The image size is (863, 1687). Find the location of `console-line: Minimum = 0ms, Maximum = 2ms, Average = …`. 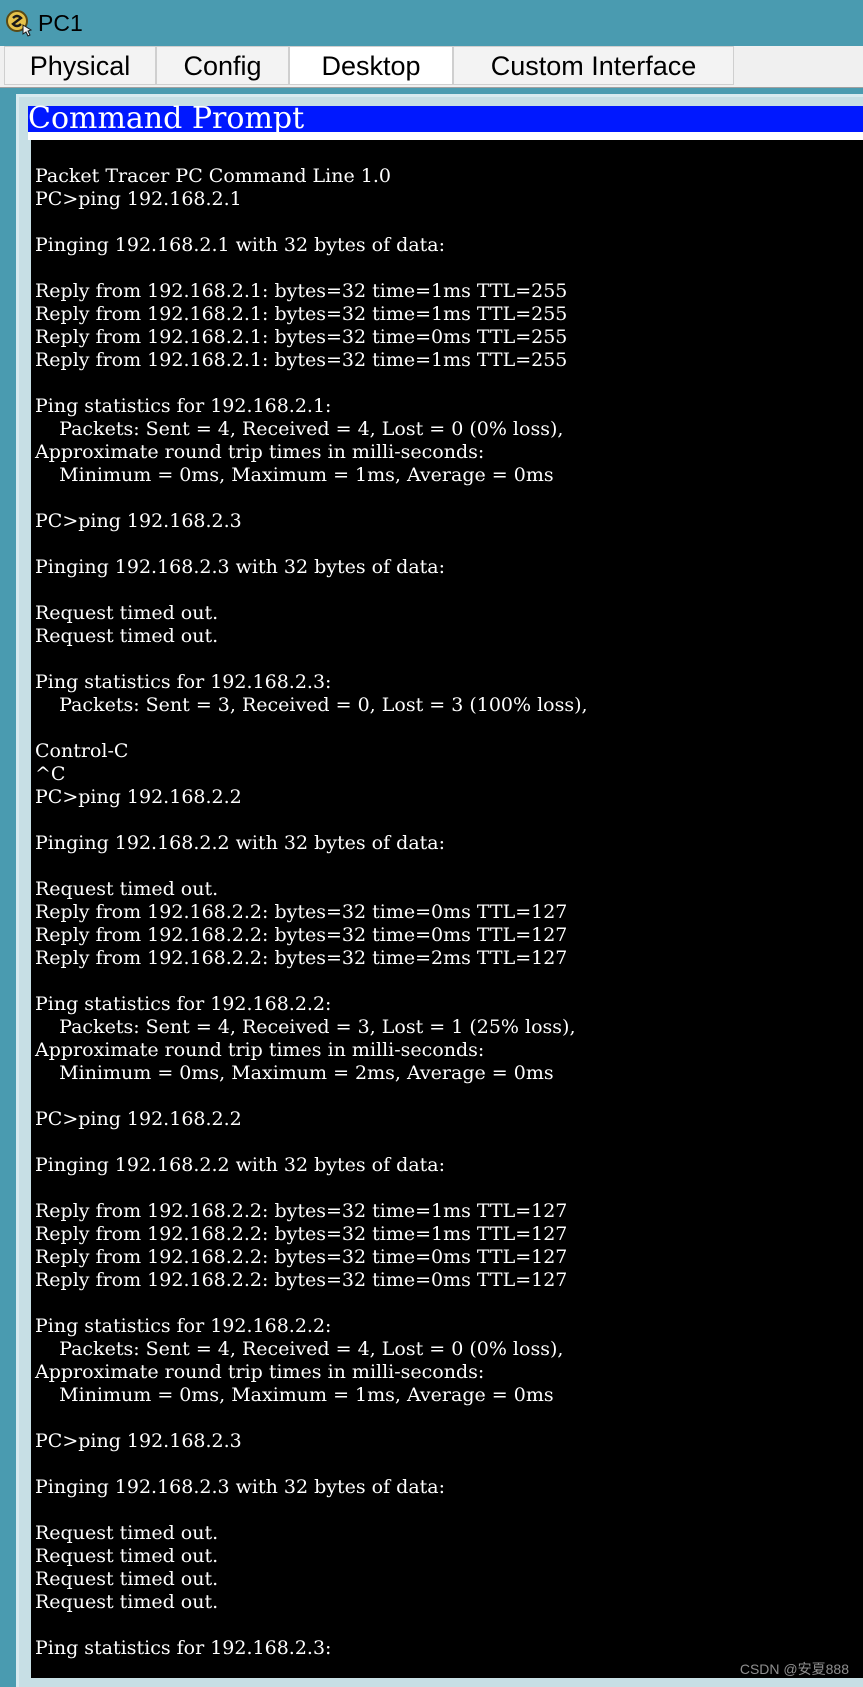

console-line: Minimum = 0ms, Maximum = 2ms, Average = … is located at coordinates (294, 1073).